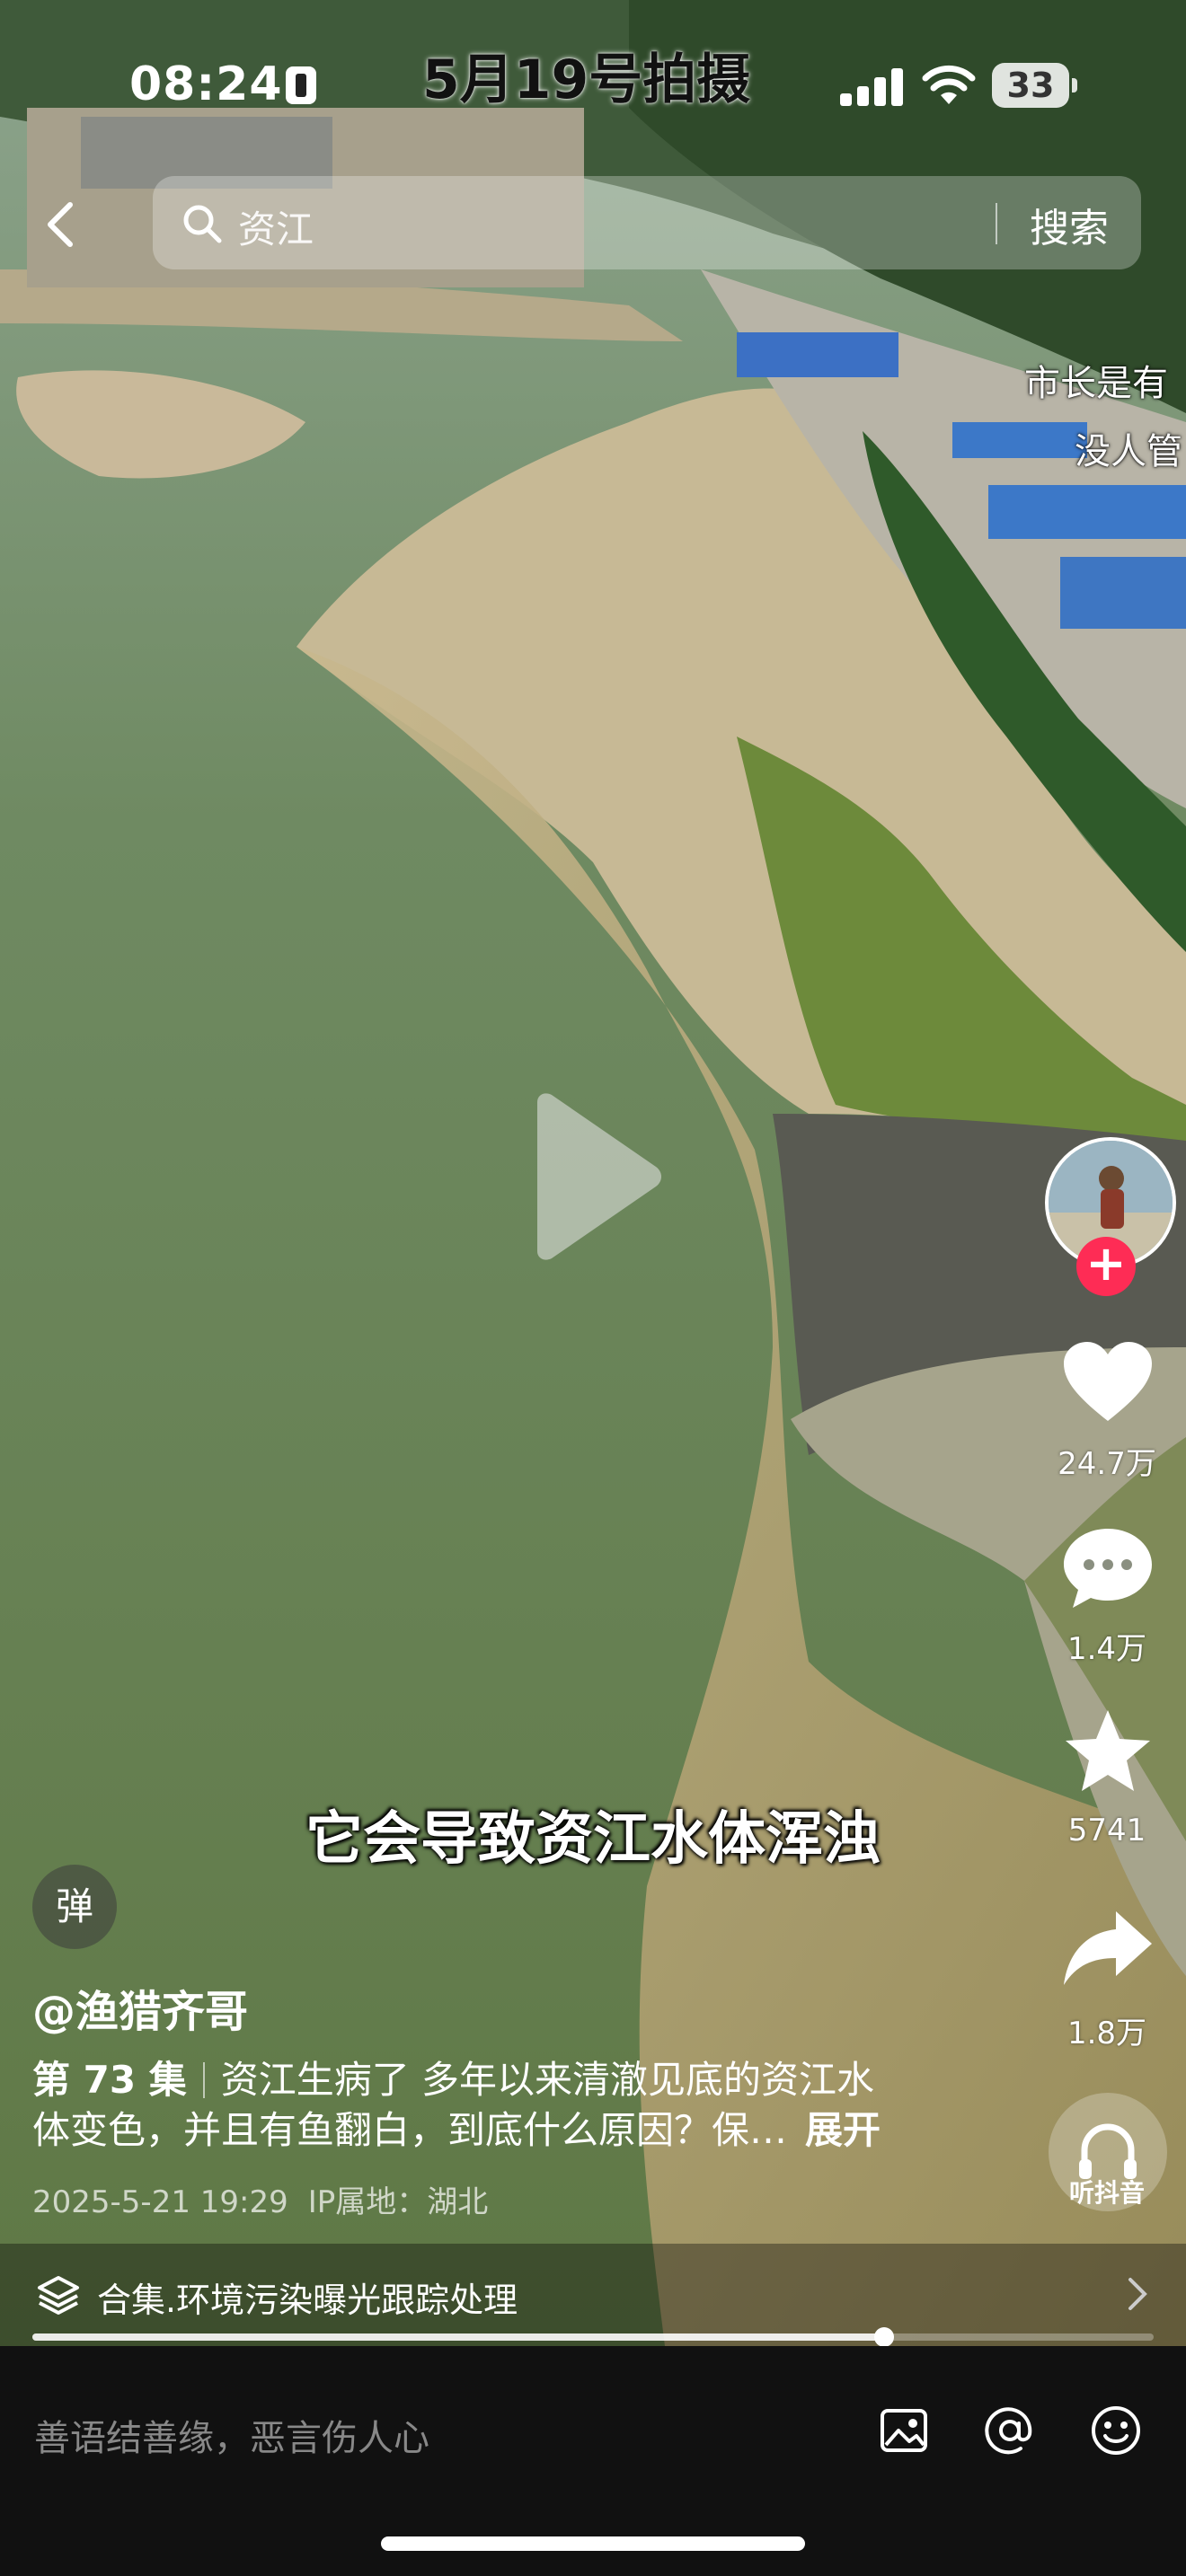 The height and width of the screenshot is (2576, 1186). What do you see at coordinates (593, 1840) in the screenshot?
I see `video-subtitle: 它会导致资江水体浑浊` at bounding box center [593, 1840].